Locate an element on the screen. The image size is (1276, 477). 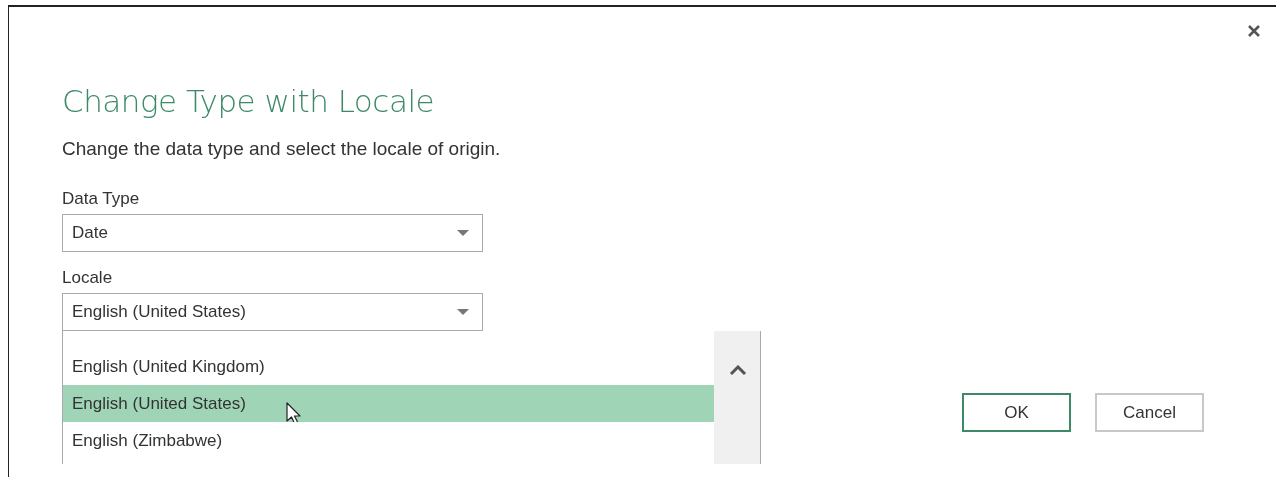
scroll-up-icon is located at coordinates (738, 370).